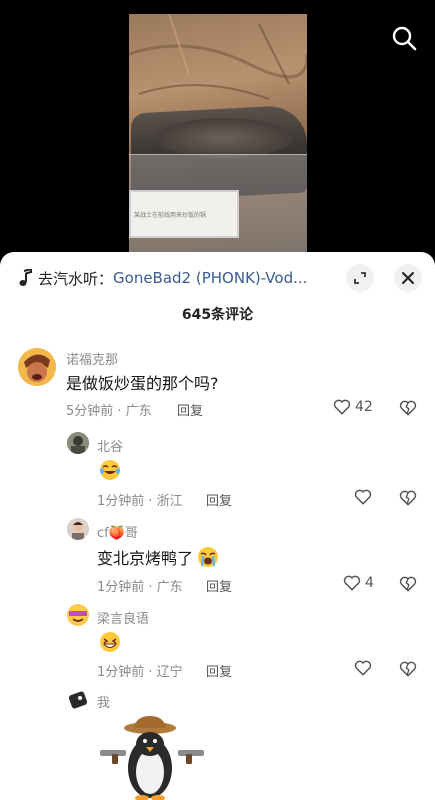 The height and width of the screenshot is (800, 435). What do you see at coordinates (76, 278) in the screenshot?
I see `music-prefix: 去汽水听：` at bounding box center [76, 278].